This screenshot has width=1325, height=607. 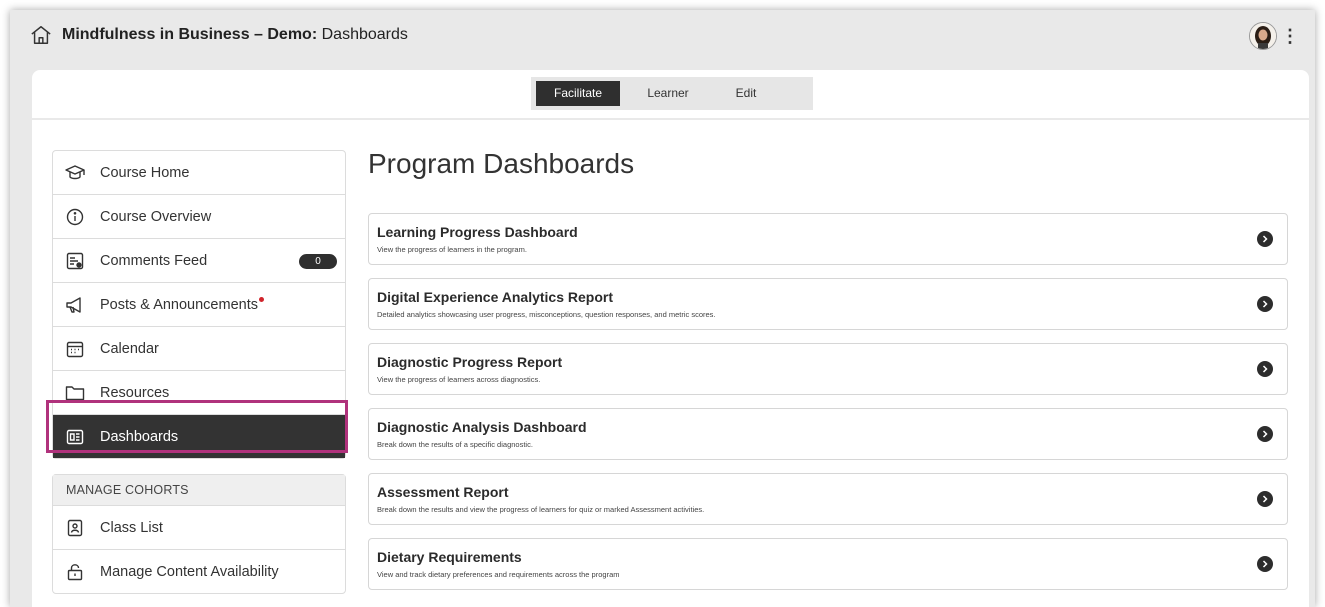 I want to click on dashboard-title: Diagnostic Progress Report, so click(x=470, y=362).